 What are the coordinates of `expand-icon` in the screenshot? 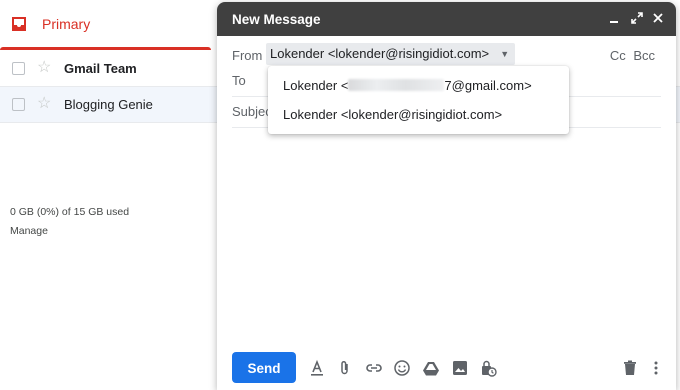 It's located at (637, 18).